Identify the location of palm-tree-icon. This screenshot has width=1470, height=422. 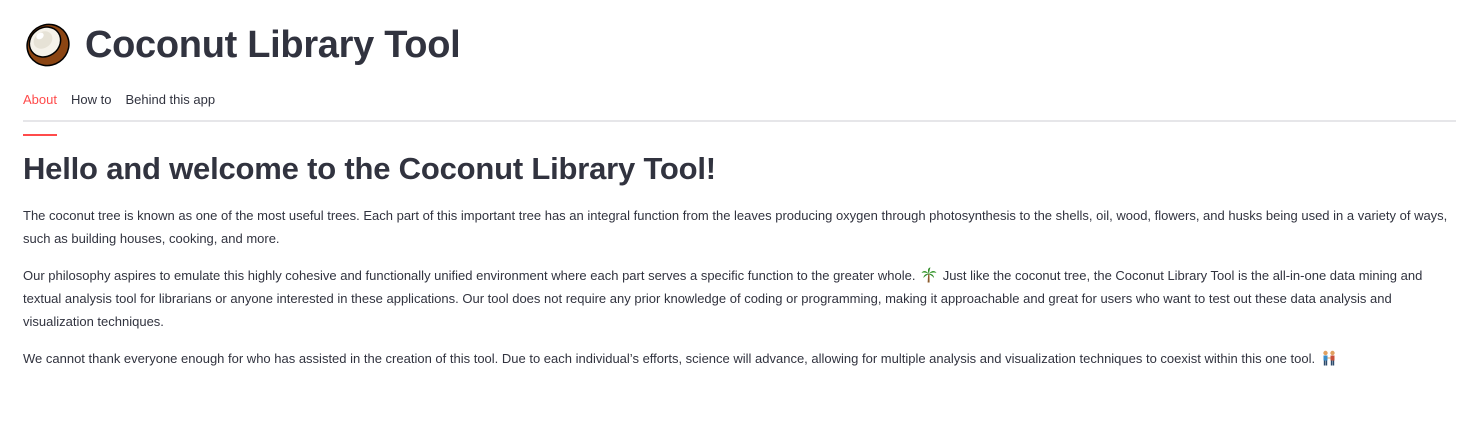
(929, 275).